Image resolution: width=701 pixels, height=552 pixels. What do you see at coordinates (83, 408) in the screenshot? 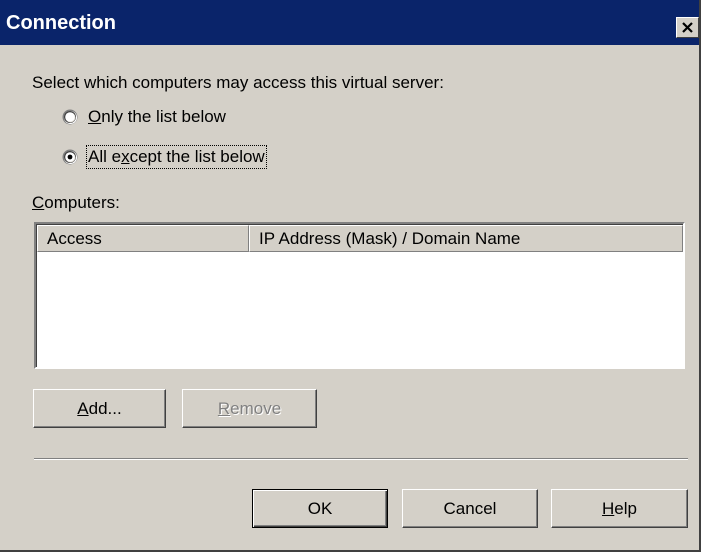
I see `add-mnemonic: A` at bounding box center [83, 408].